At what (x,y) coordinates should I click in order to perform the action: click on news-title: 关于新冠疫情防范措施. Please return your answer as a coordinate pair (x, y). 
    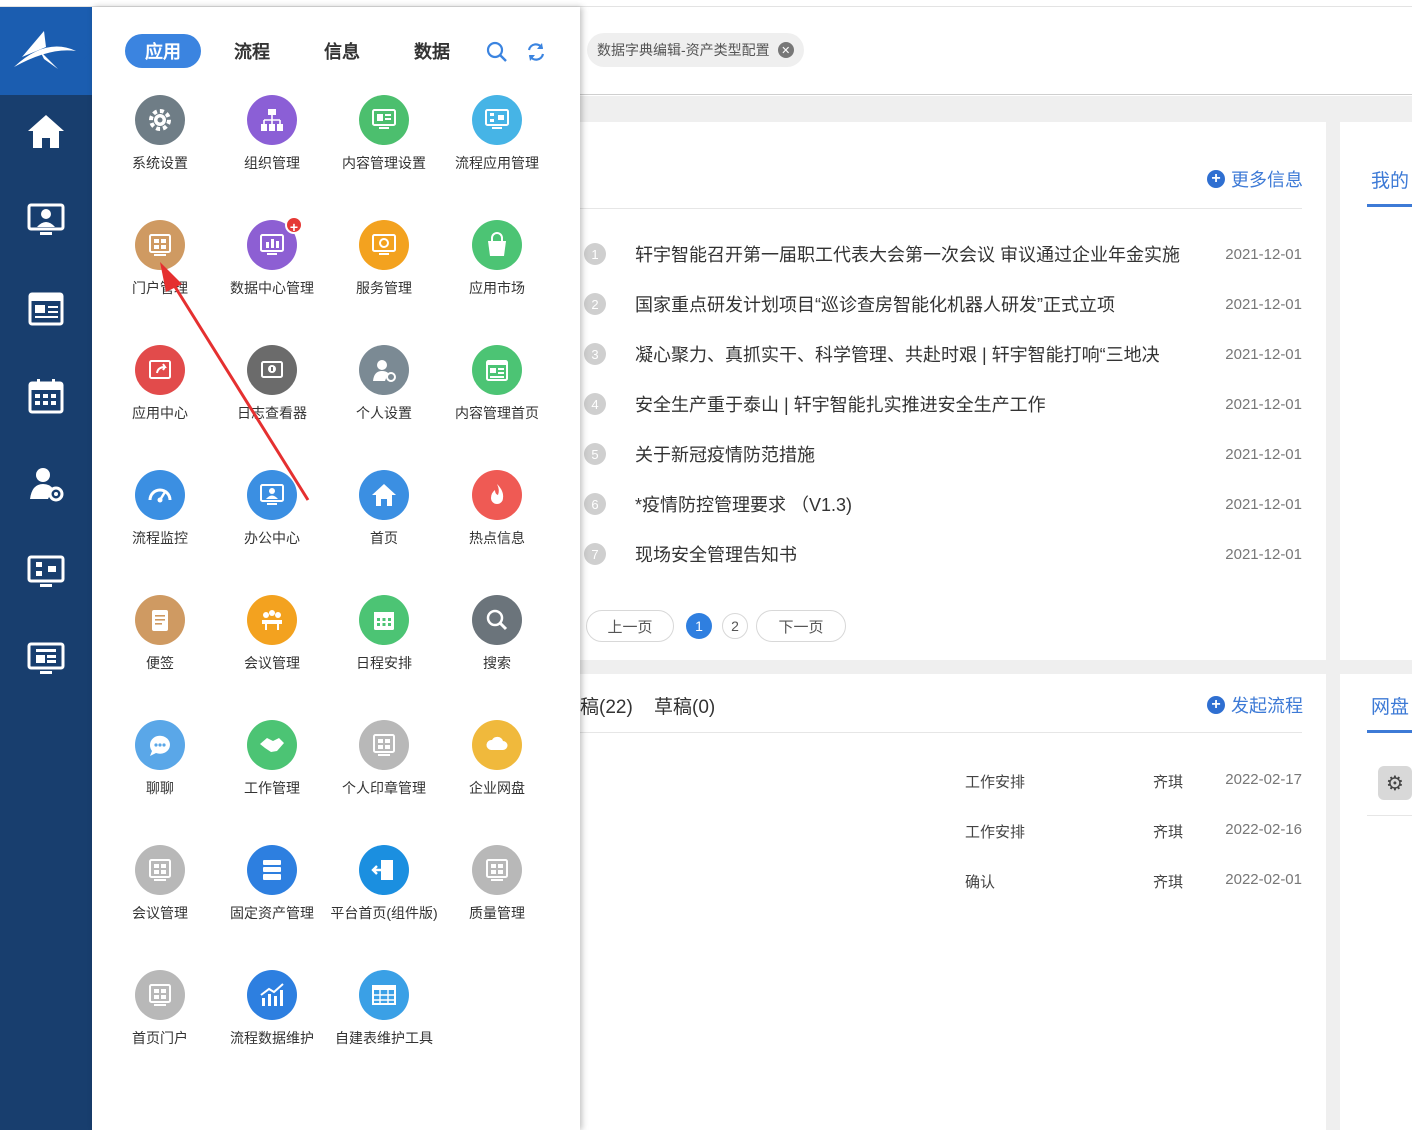
    Looking at the image, I should click on (915, 454).